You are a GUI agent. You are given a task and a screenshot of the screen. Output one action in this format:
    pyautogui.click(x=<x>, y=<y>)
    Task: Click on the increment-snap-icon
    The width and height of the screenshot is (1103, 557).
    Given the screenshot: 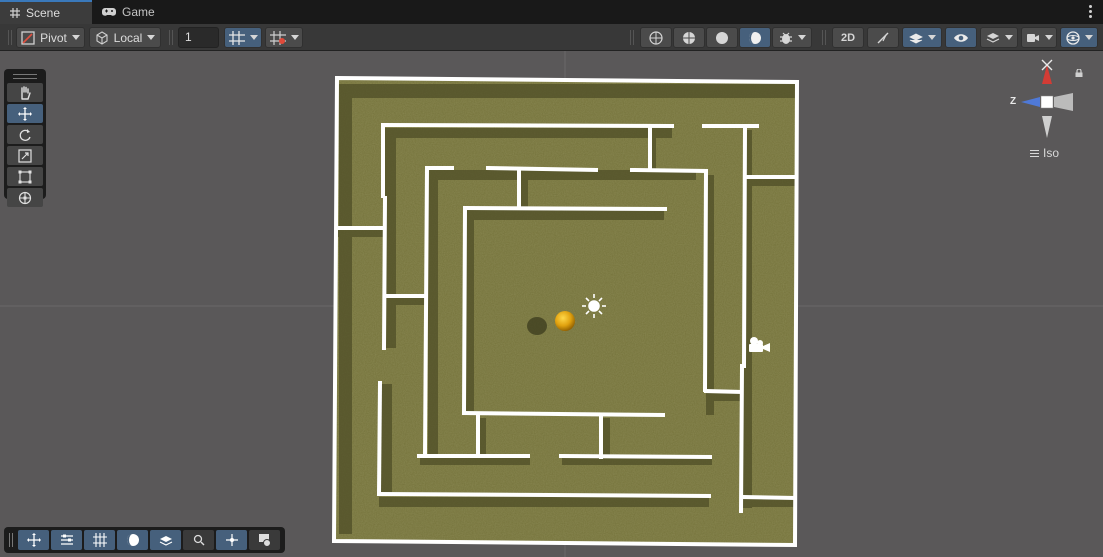 What is the action you would take?
    pyautogui.click(x=277, y=37)
    